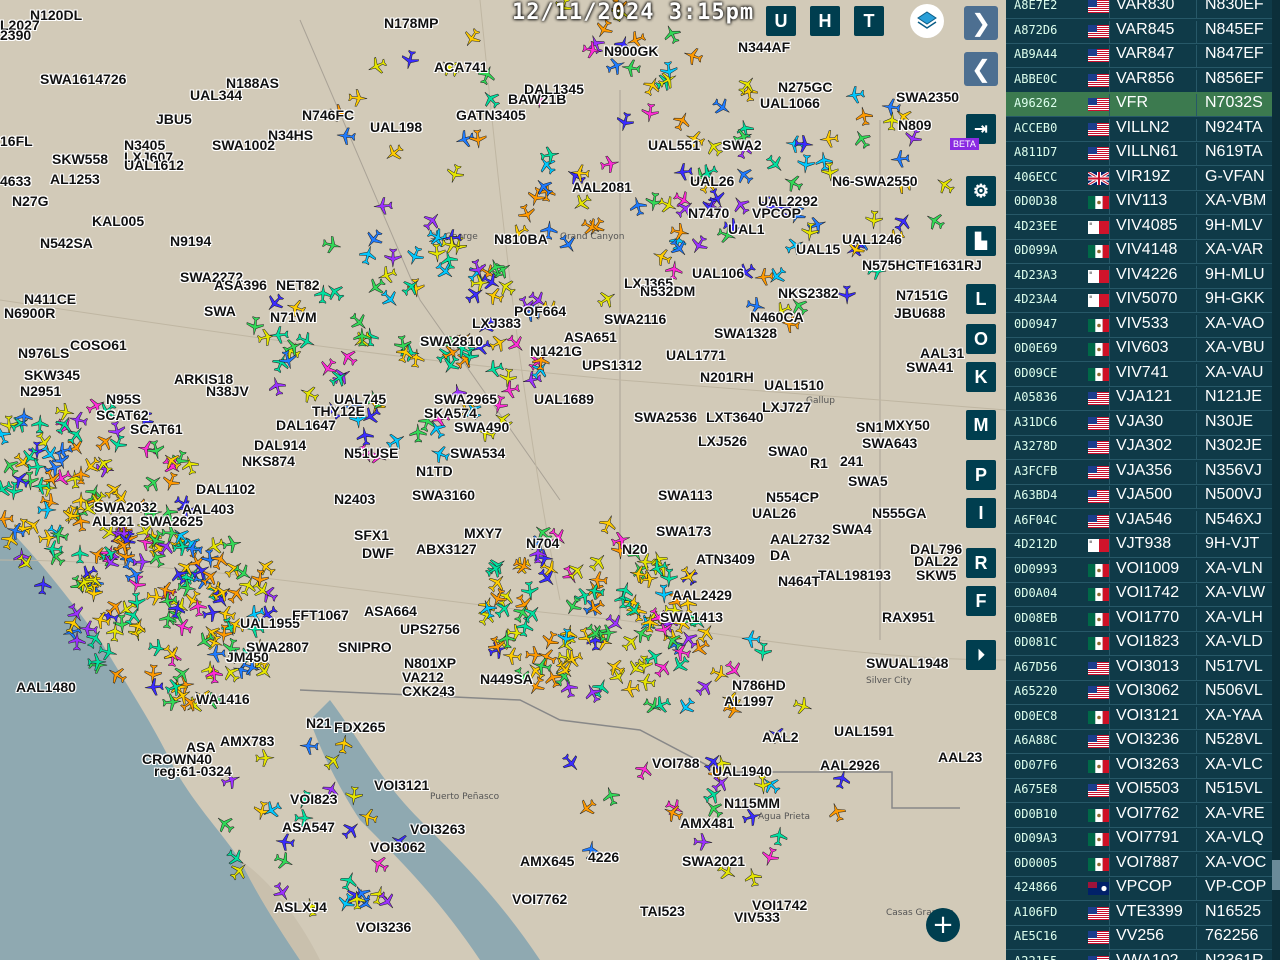 This screenshot has width=1280, height=960. I want to click on flight-label: SWA173, so click(683, 531).